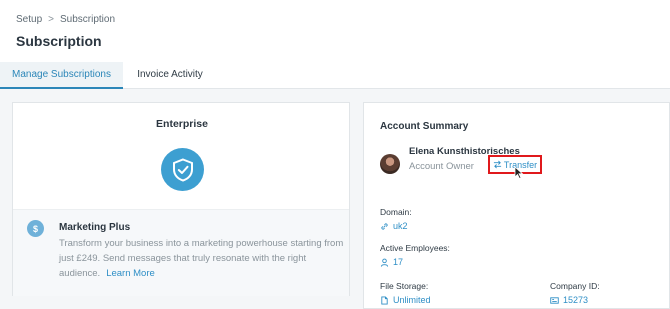 The image size is (670, 309). What do you see at coordinates (59, 41) in the screenshot?
I see `page-title: Subscription` at bounding box center [59, 41].